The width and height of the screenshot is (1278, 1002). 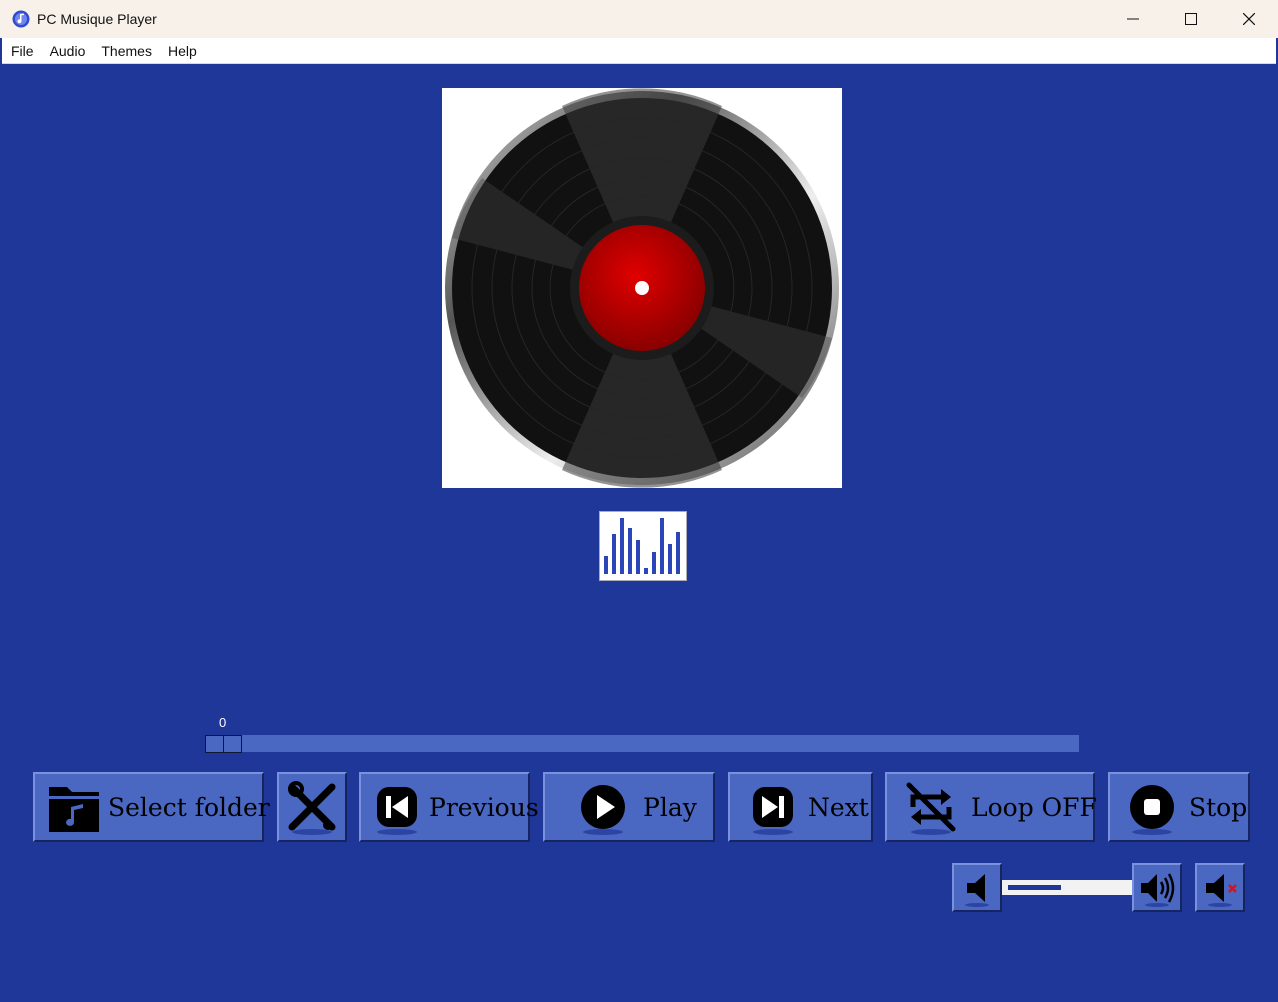 I want to click on album-cover, so click(x=642, y=288).